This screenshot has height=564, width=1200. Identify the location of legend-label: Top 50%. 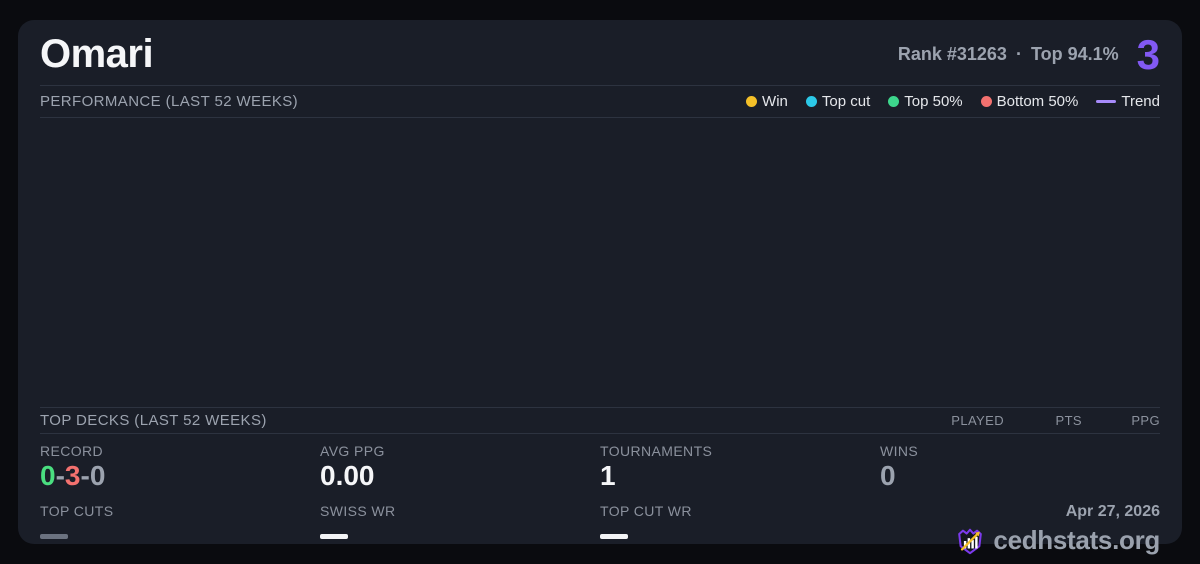
(933, 101).